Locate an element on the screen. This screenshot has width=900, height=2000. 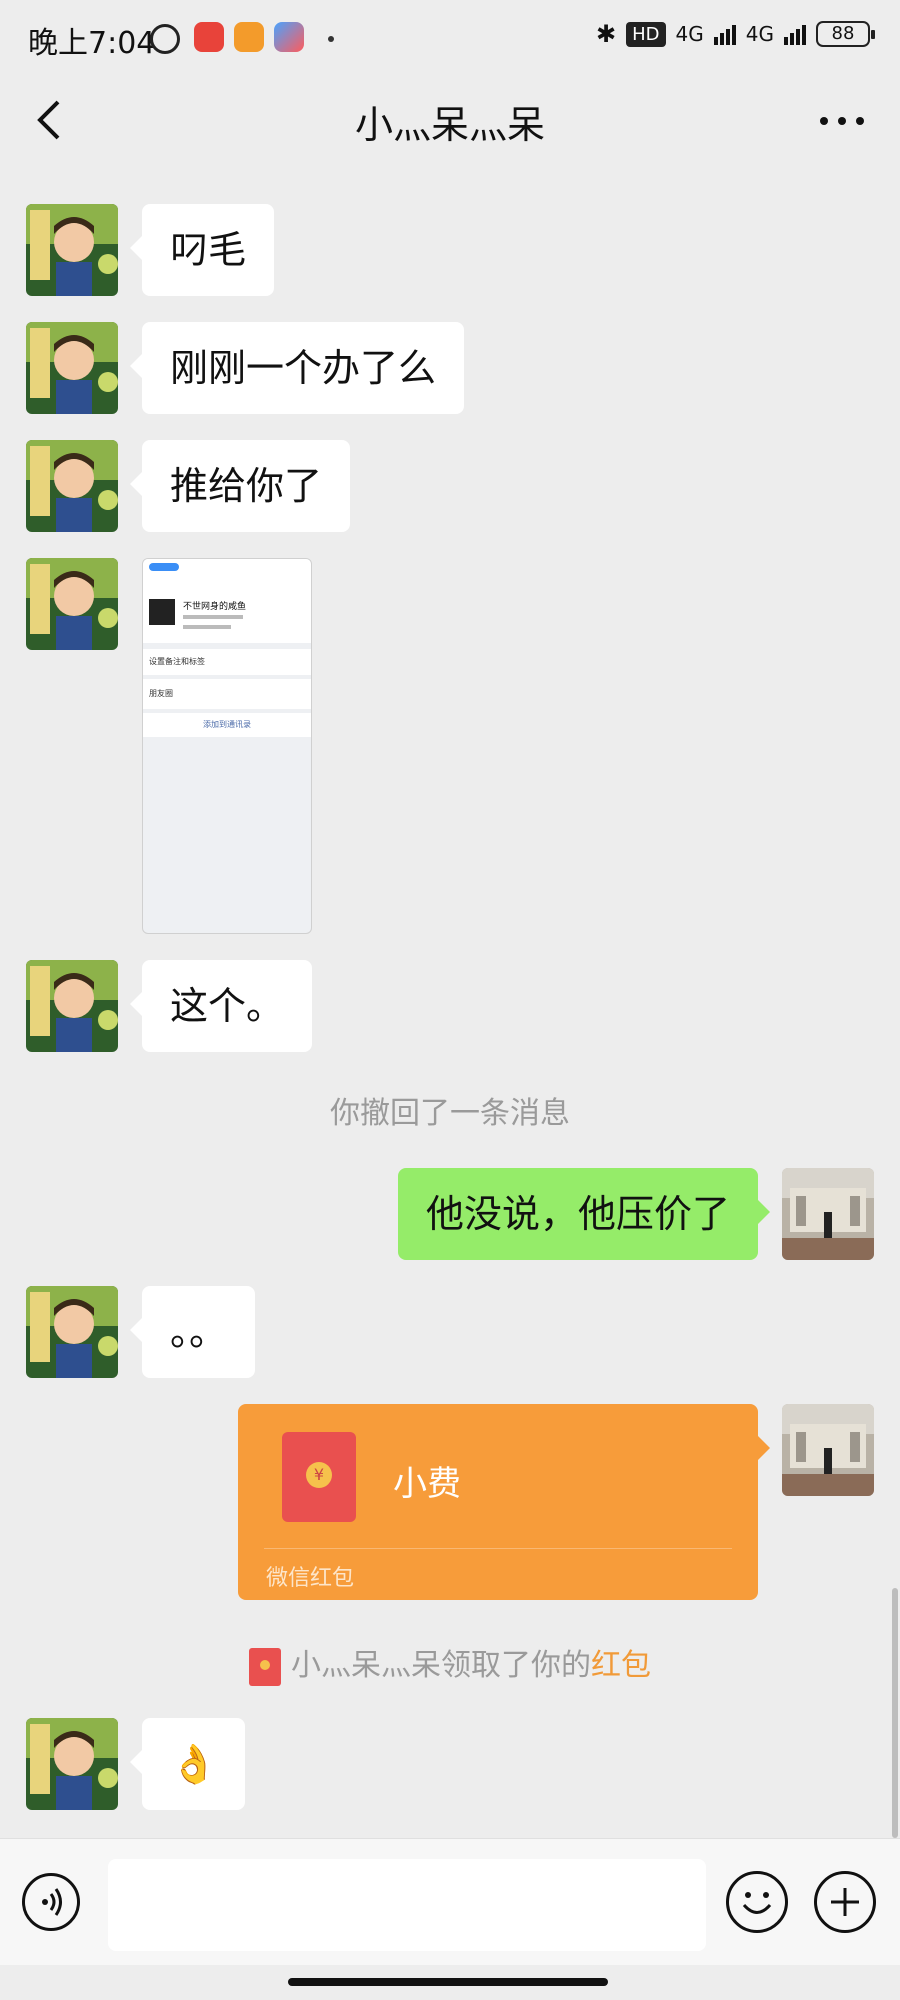
emoji-button is located at coordinates (757, 1902).